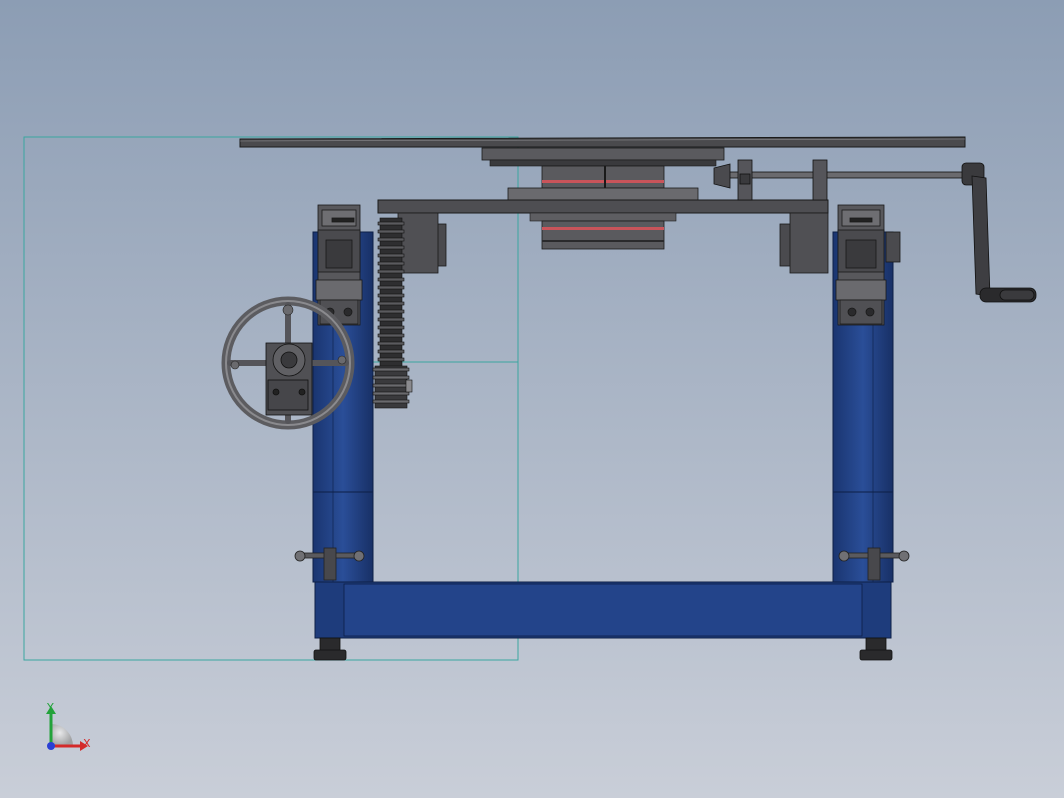  Describe the element at coordinates (603, 206) in the screenshot. I see `table-cross-beam` at that location.